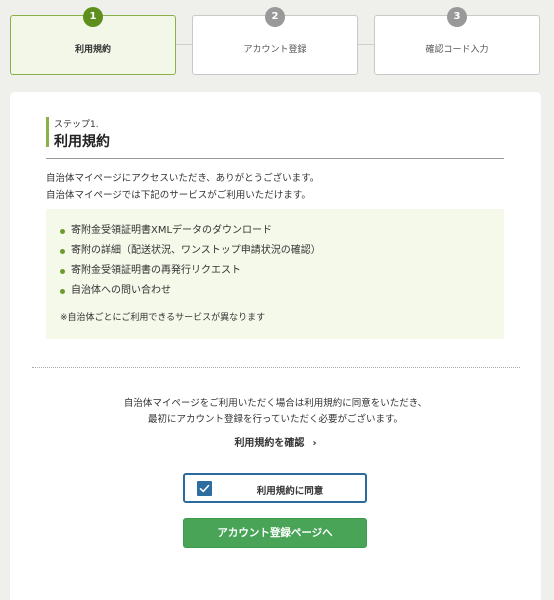 This screenshot has width=554, height=600. What do you see at coordinates (275, 17) in the screenshot?
I see `step-number: 2` at bounding box center [275, 17].